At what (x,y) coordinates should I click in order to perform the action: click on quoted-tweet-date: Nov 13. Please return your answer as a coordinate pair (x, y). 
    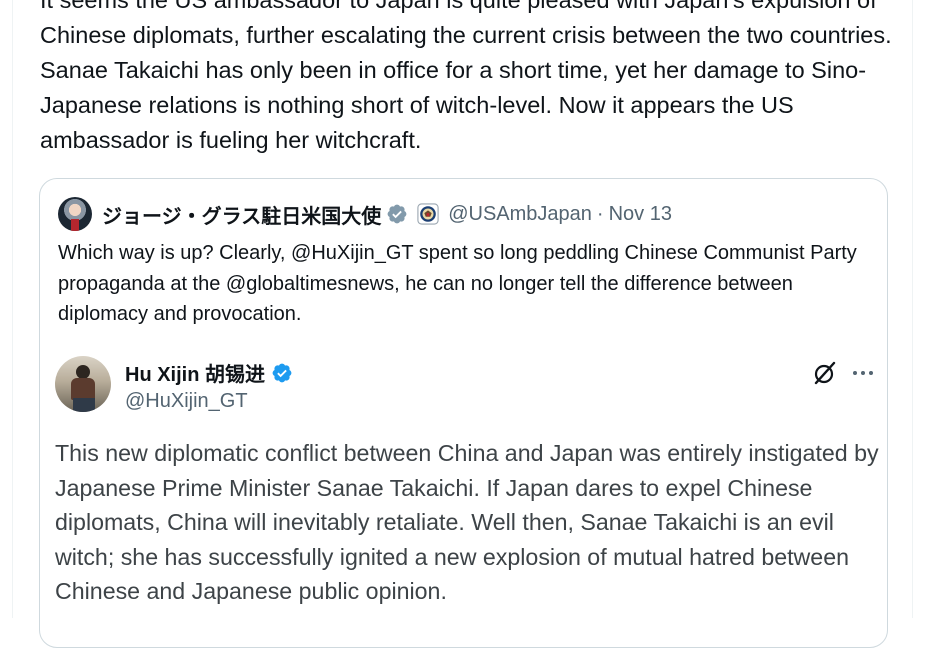
    Looking at the image, I should click on (640, 214).